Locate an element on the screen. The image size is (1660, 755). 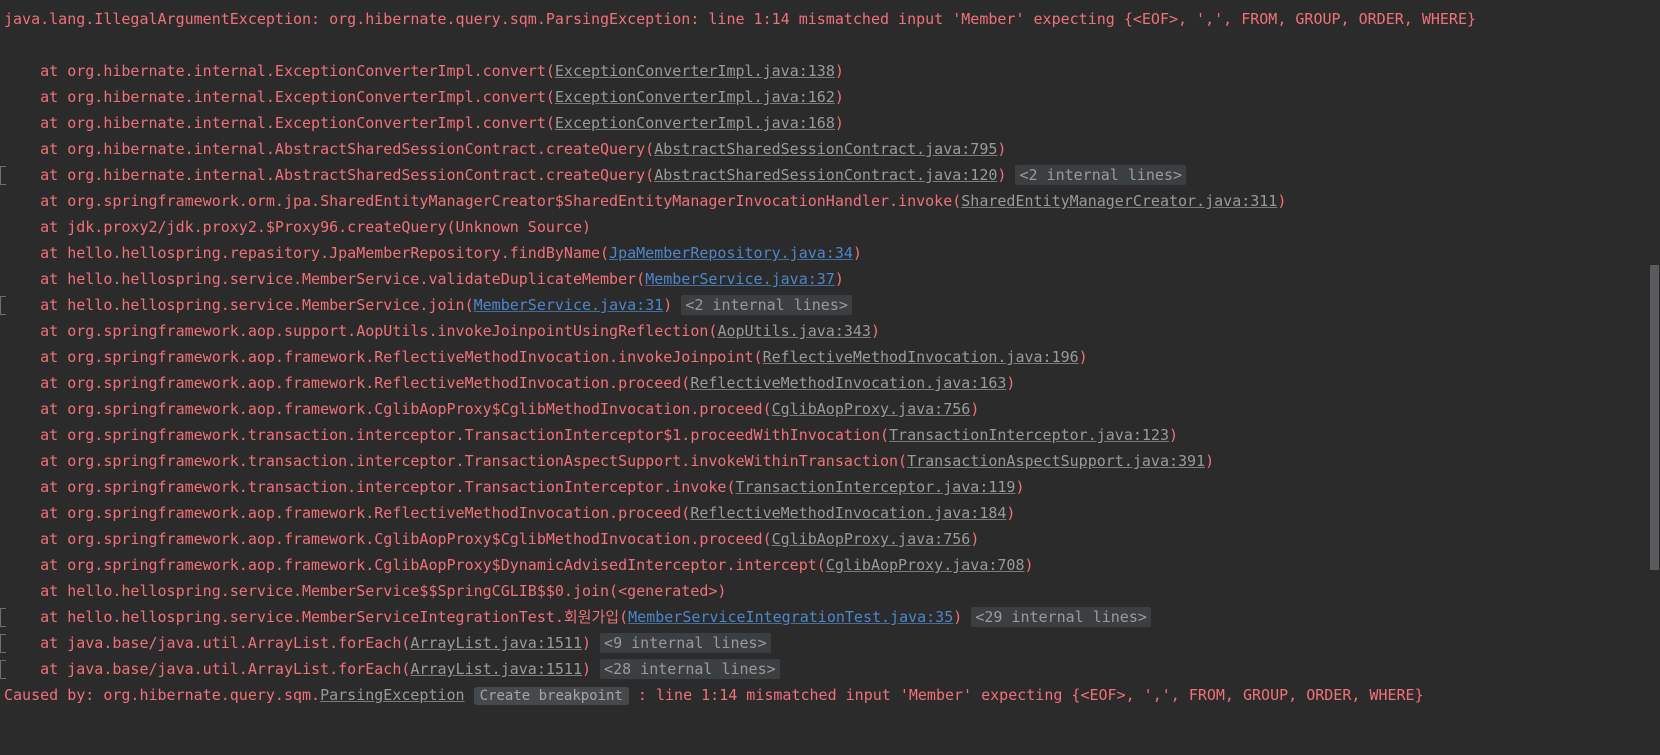
library-file-link: ExceptionConverterImpl.java:162 is located at coordinates (695, 97).